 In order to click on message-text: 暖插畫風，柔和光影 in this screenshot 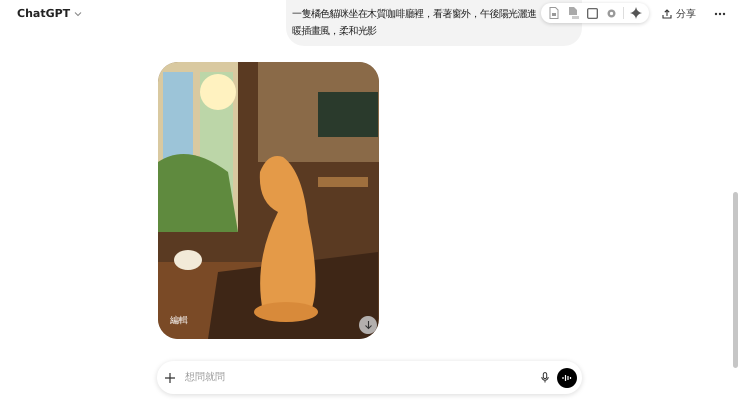, I will do `click(334, 31)`.